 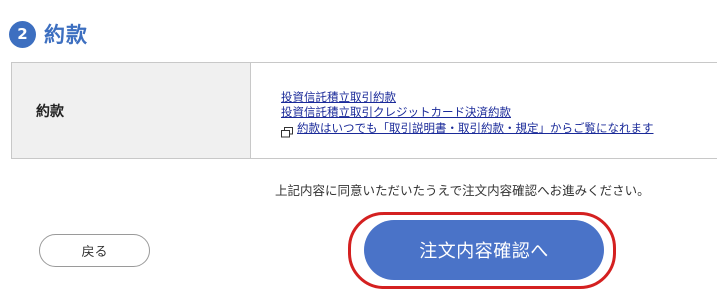 I want to click on step-number-badge: 2, so click(x=22, y=34).